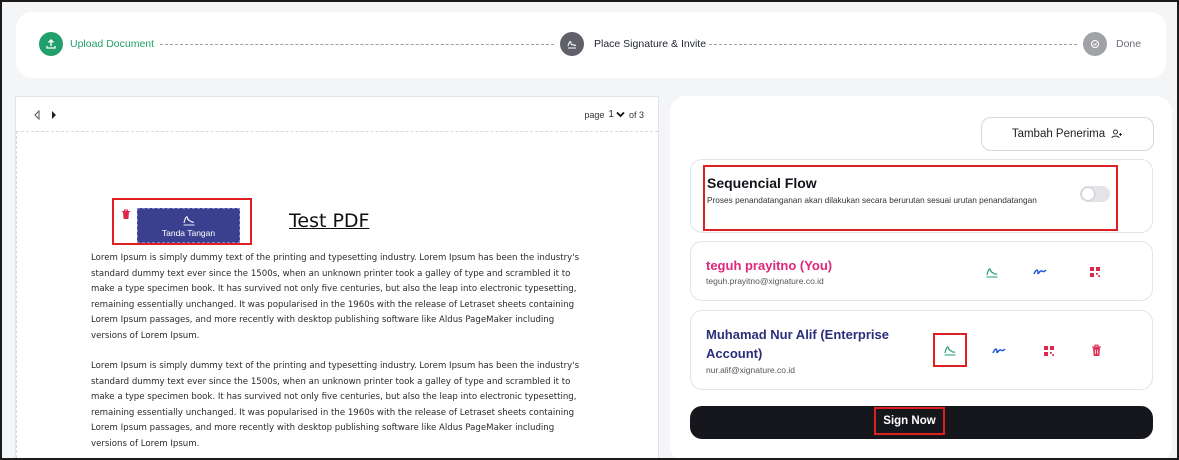  What do you see at coordinates (1095, 194) in the screenshot?
I see `sequential-flow-toggle` at bounding box center [1095, 194].